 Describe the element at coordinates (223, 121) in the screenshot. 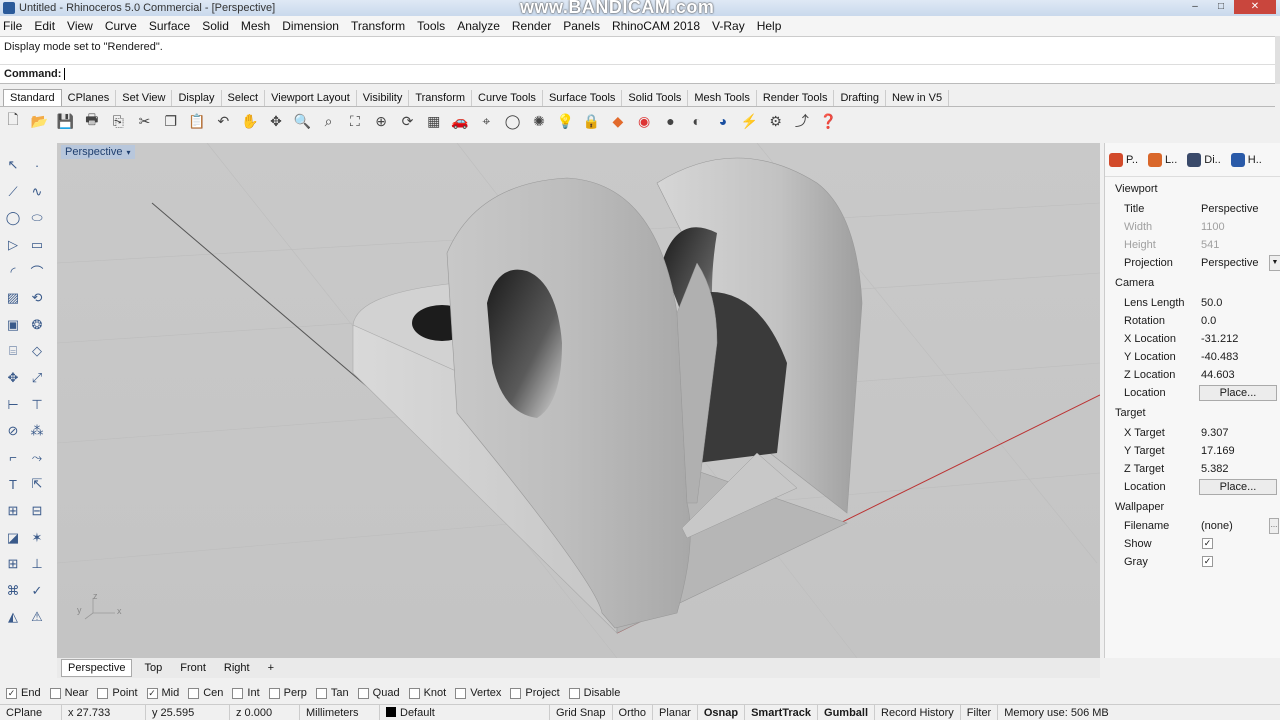

I see `undo-icon: ↶` at that location.